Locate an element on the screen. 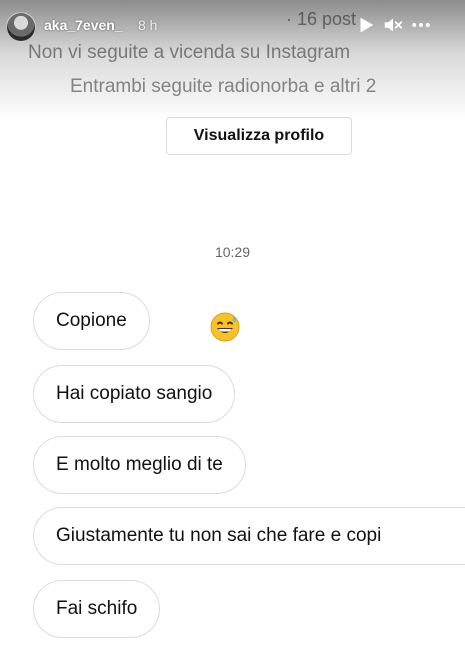 The image size is (465, 664). username: aka_7even_ is located at coordinates (83, 25).